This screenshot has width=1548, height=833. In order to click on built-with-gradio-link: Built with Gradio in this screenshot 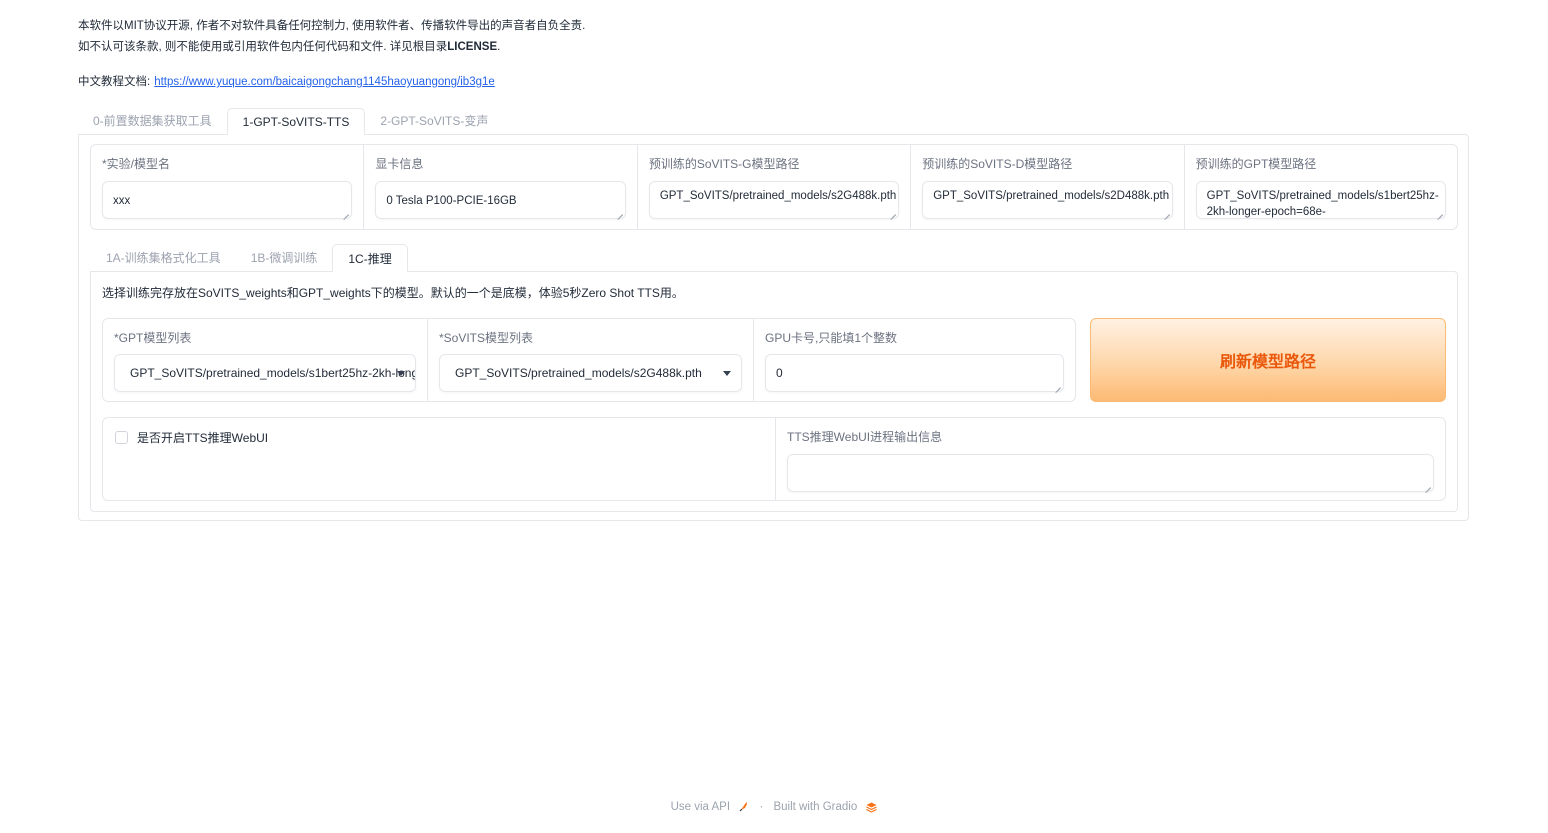, I will do `click(815, 807)`.